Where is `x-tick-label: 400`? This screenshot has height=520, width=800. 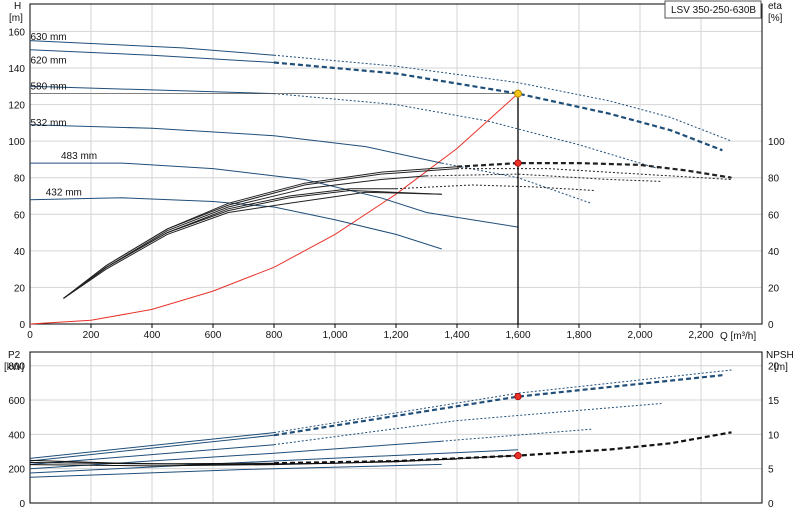 x-tick-label: 400 is located at coordinates (152, 335).